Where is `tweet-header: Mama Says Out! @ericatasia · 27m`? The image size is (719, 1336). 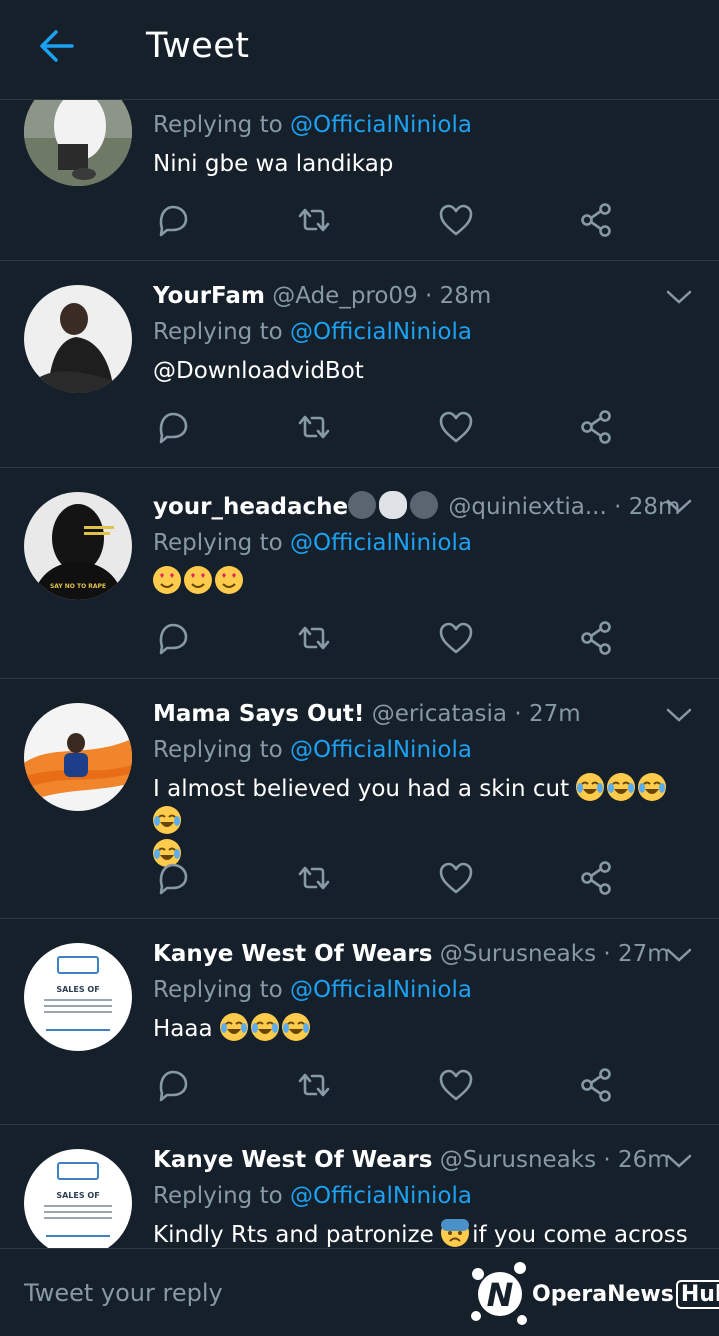 tweet-header: Mama Says Out! @ericatasia · 27m is located at coordinates (367, 714).